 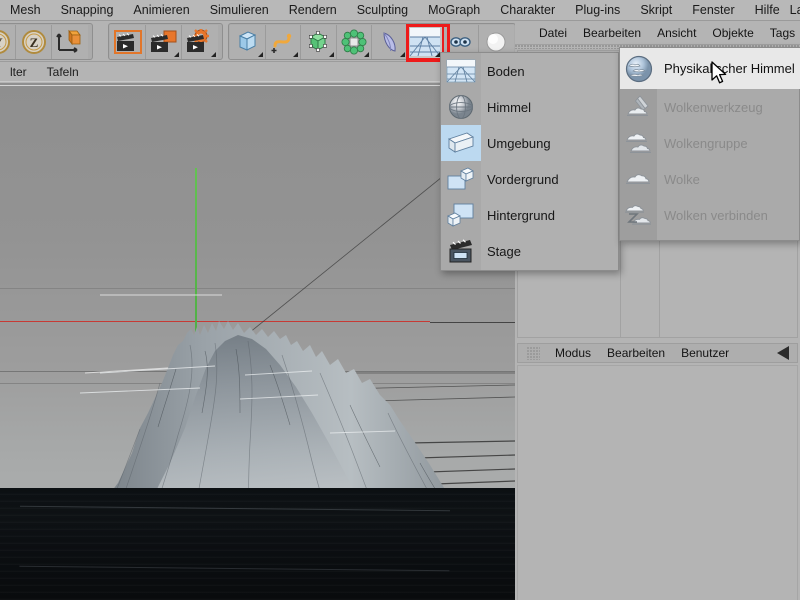 What do you see at coordinates (682, 179) in the screenshot?
I see `submenu-item-label: Wolke` at bounding box center [682, 179].